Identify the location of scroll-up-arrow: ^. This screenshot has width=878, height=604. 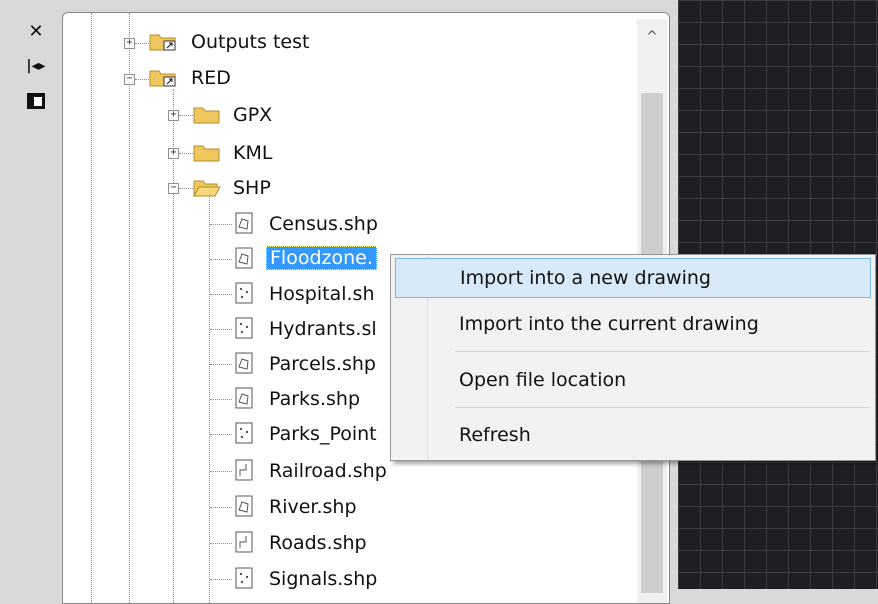
(652, 41).